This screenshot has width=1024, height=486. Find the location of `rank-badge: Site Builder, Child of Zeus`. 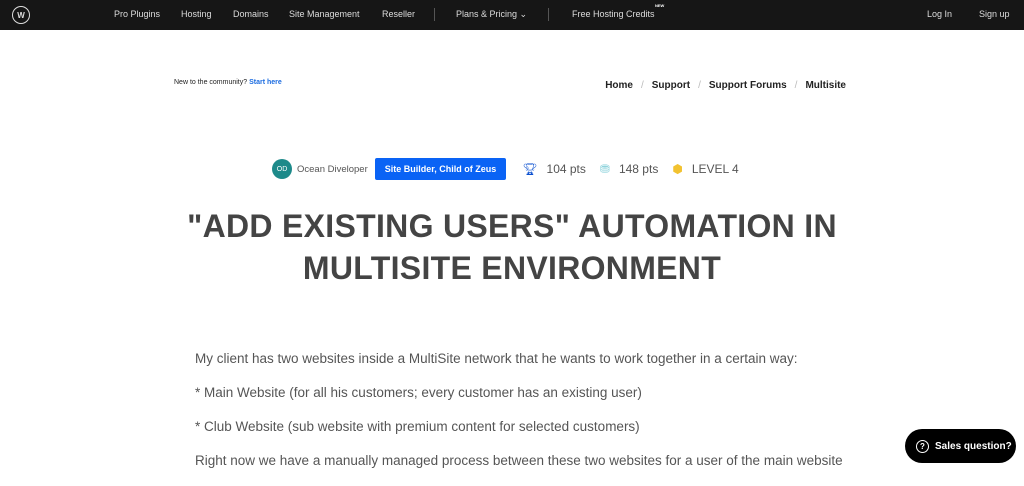

rank-badge: Site Builder, Child of Zeus is located at coordinates (440, 169).